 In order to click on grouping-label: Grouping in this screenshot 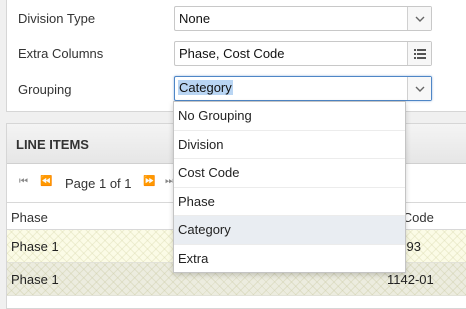, I will do `click(45, 89)`.